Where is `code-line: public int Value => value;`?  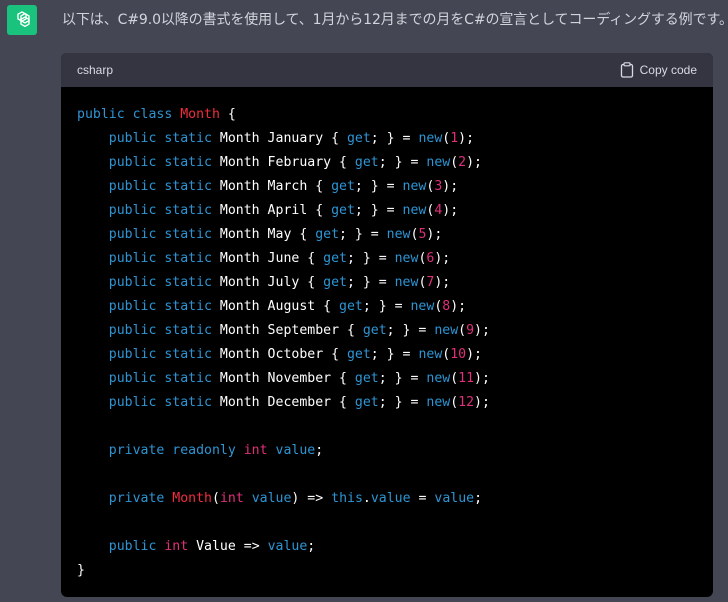
code-line: public int Value => value; is located at coordinates (395, 547).